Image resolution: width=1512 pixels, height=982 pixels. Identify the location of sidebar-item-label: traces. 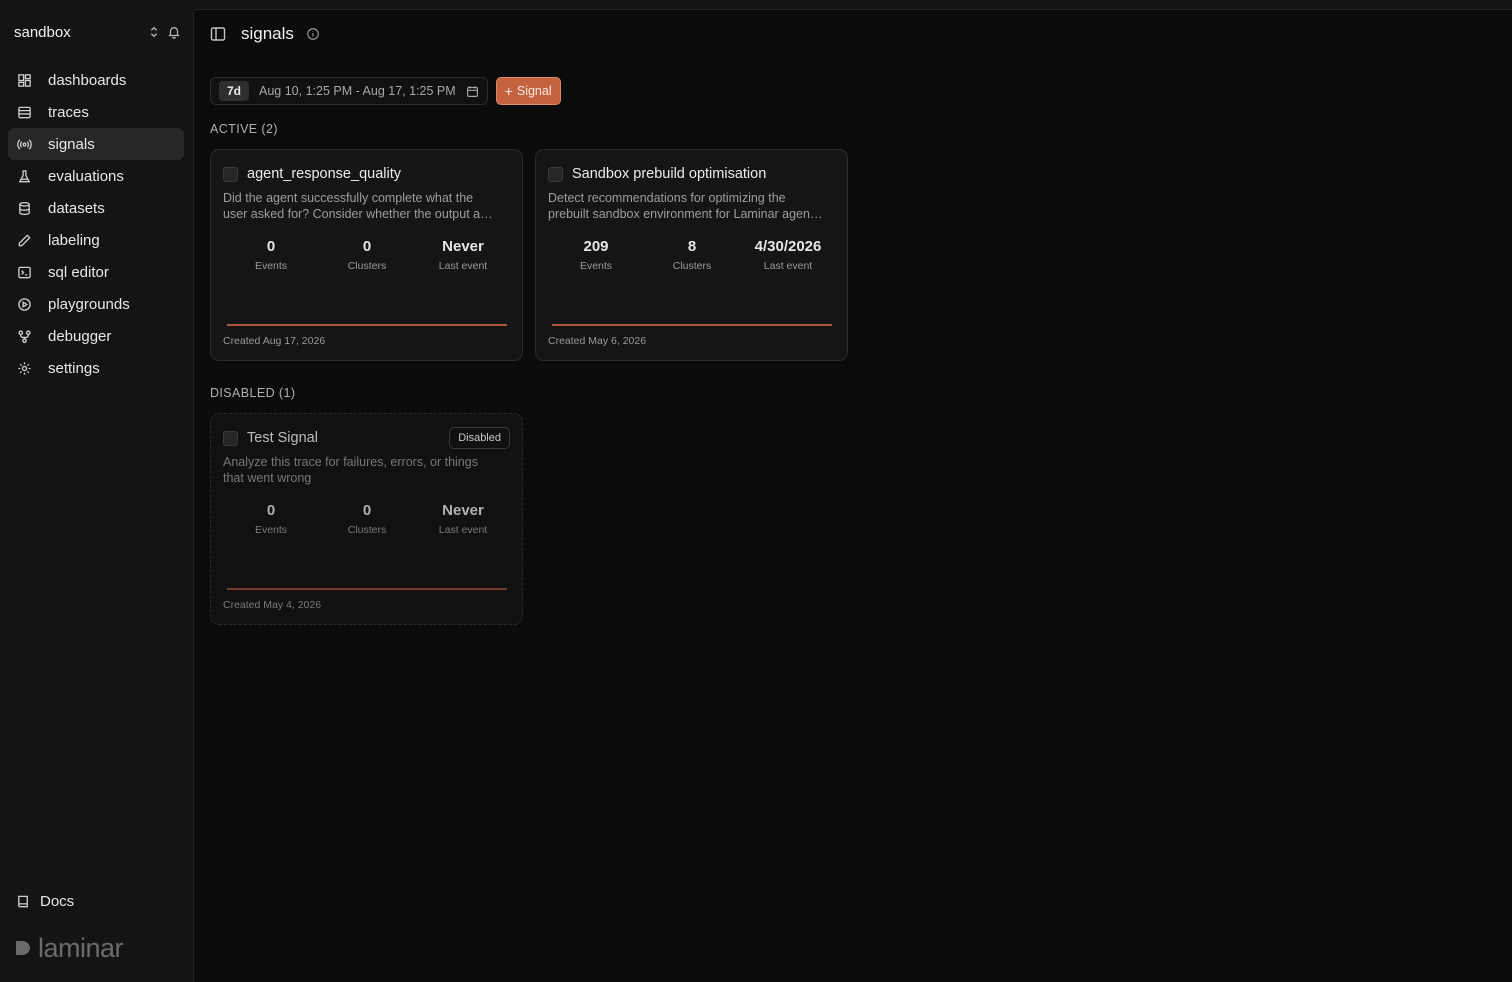
(68, 112).